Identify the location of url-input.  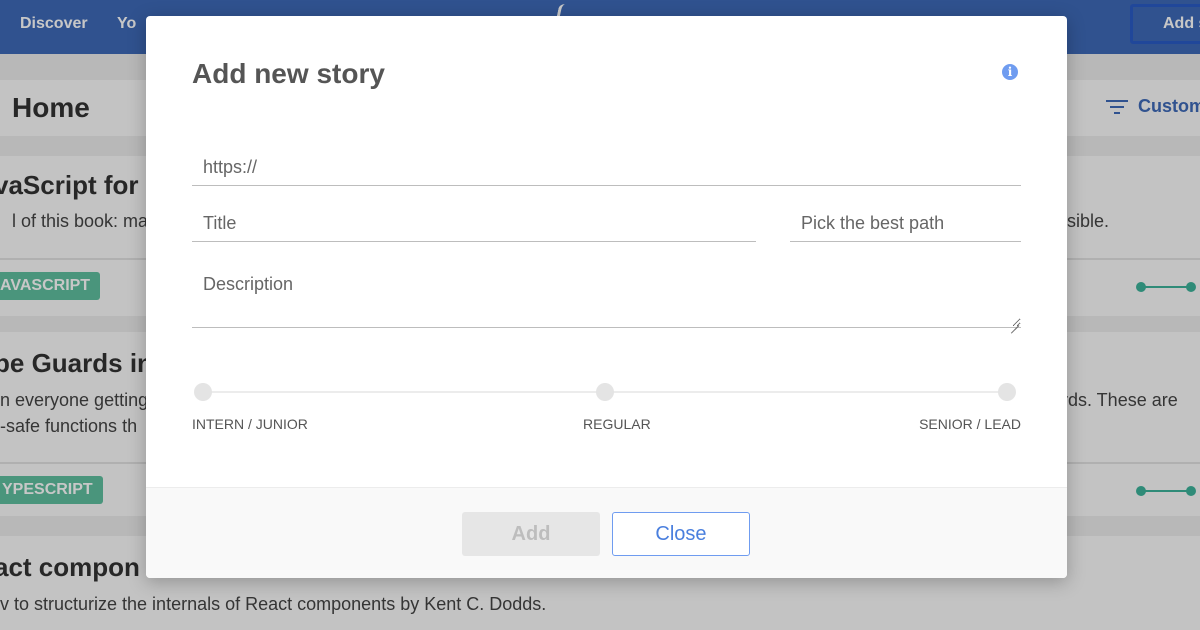
(606, 168).